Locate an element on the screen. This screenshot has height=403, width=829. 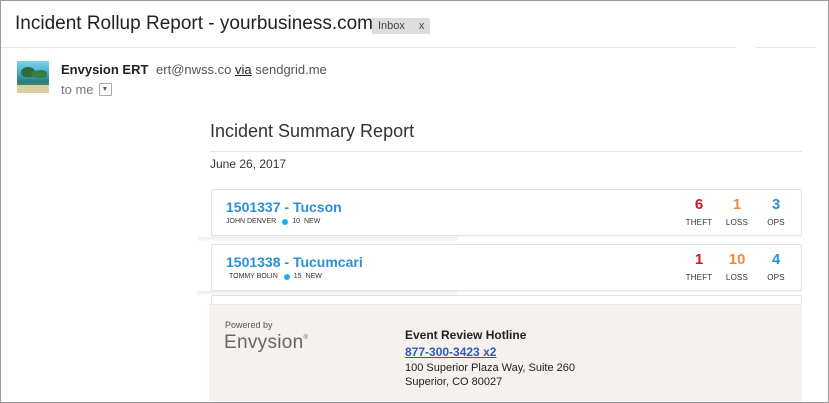
via-domain: sendgrid.me is located at coordinates (291, 69).